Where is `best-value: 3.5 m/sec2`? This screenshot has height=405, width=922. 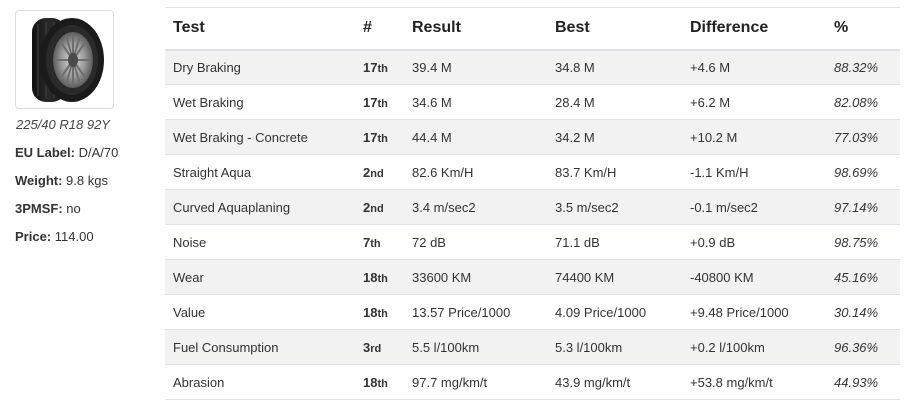 best-value: 3.5 m/sec2 is located at coordinates (614, 207).